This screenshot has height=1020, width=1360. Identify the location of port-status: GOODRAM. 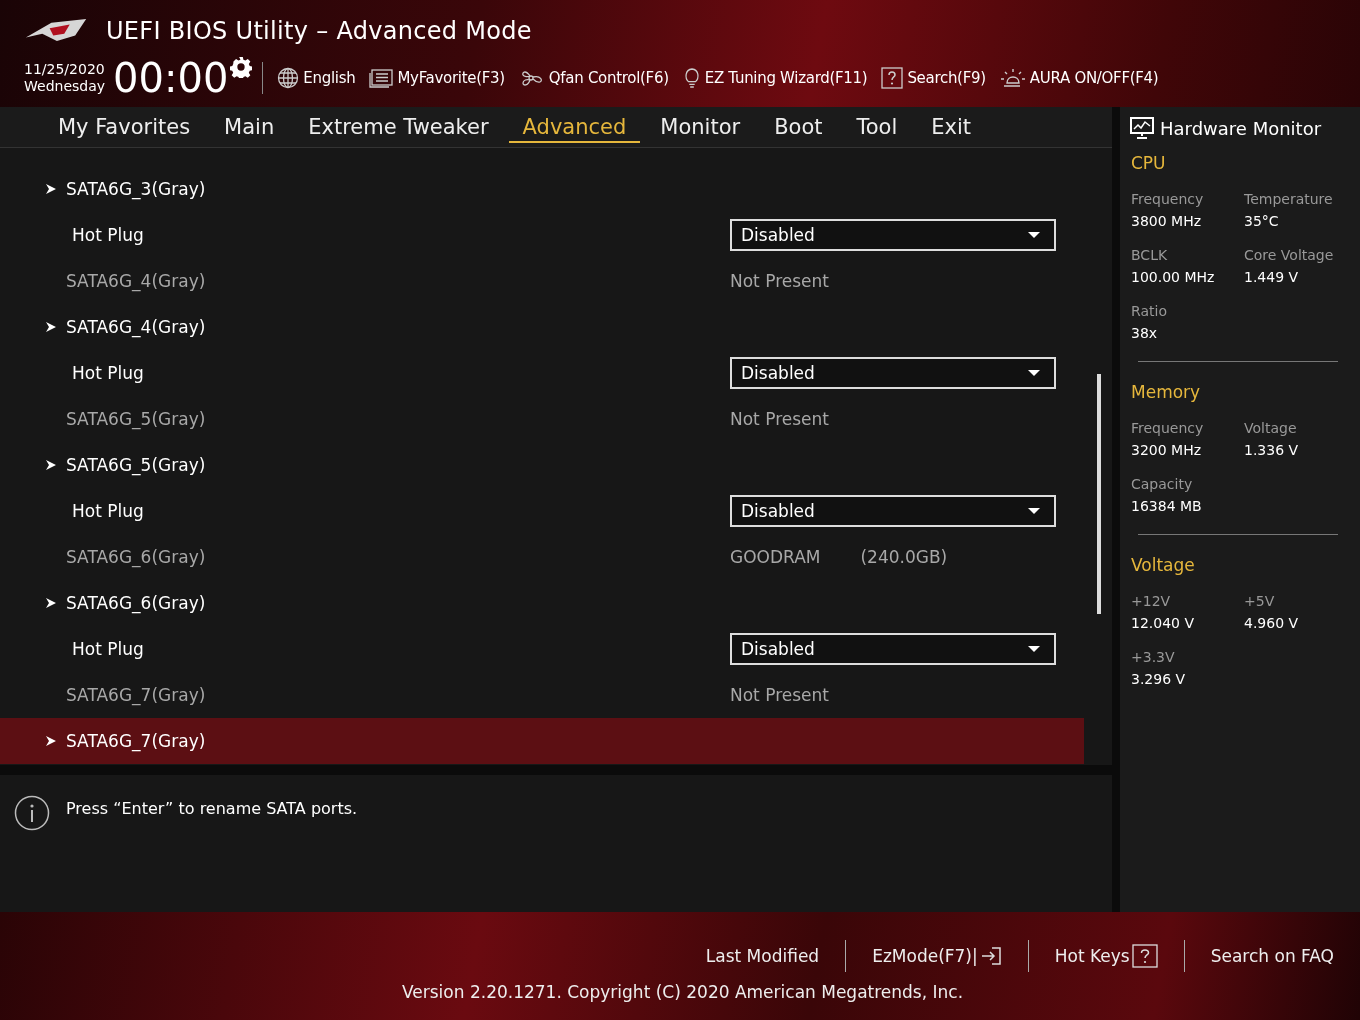
(775, 557).